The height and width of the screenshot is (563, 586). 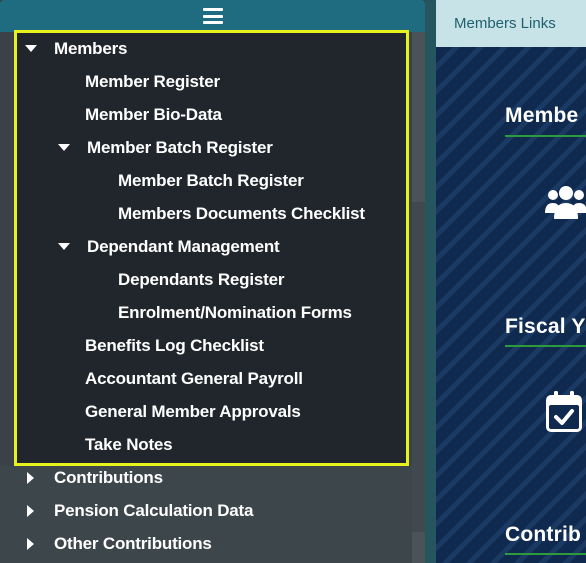 I want to click on tree-item-member-register: Member Register, so click(x=152, y=81).